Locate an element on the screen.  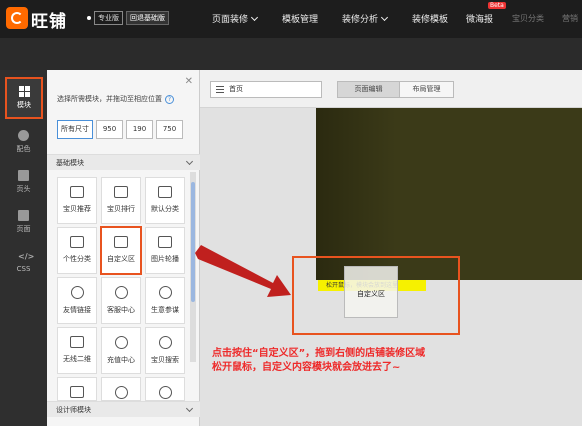
tree-icon is located at coordinates (77, 242).